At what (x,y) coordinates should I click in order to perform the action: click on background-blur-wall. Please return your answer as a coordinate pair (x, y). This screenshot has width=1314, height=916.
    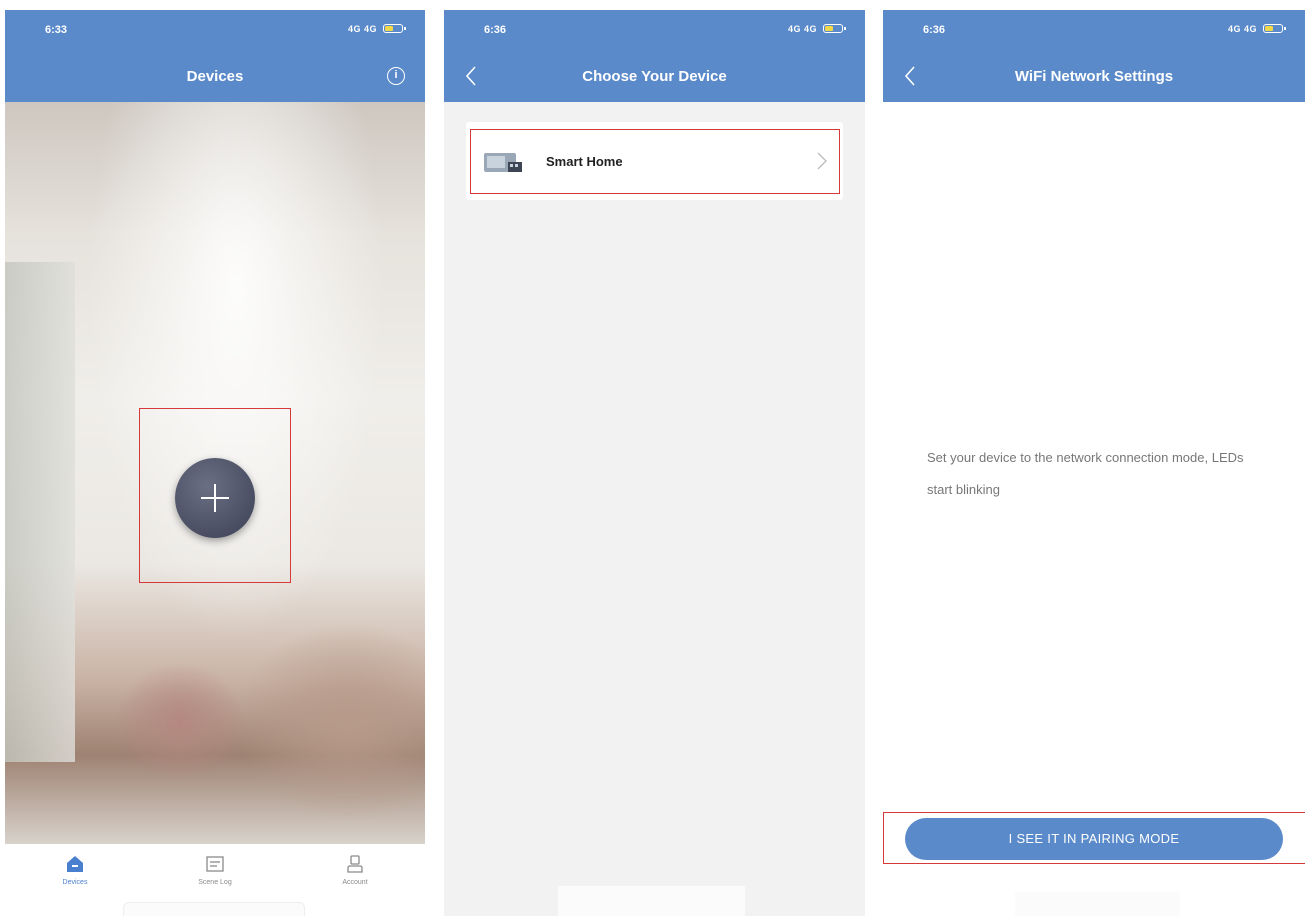
    Looking at the image, I should click on (40, 512).